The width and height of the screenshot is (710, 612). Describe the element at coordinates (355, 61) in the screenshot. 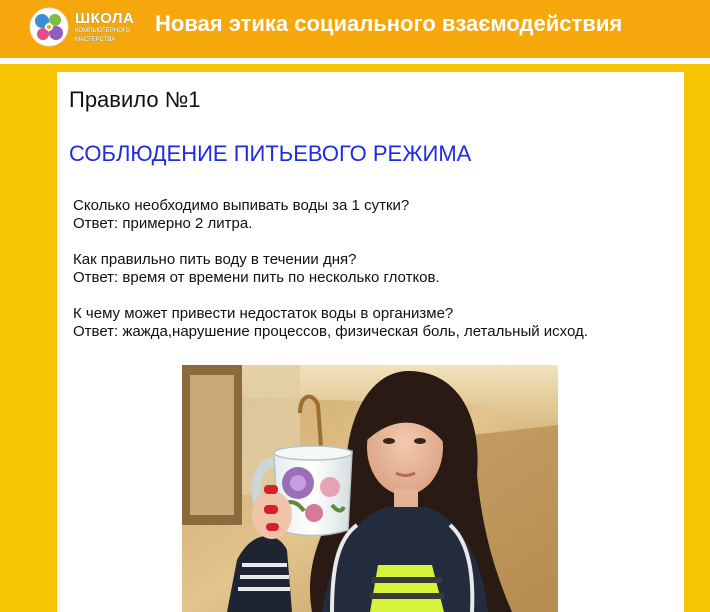

I see `header-divider` at that location.